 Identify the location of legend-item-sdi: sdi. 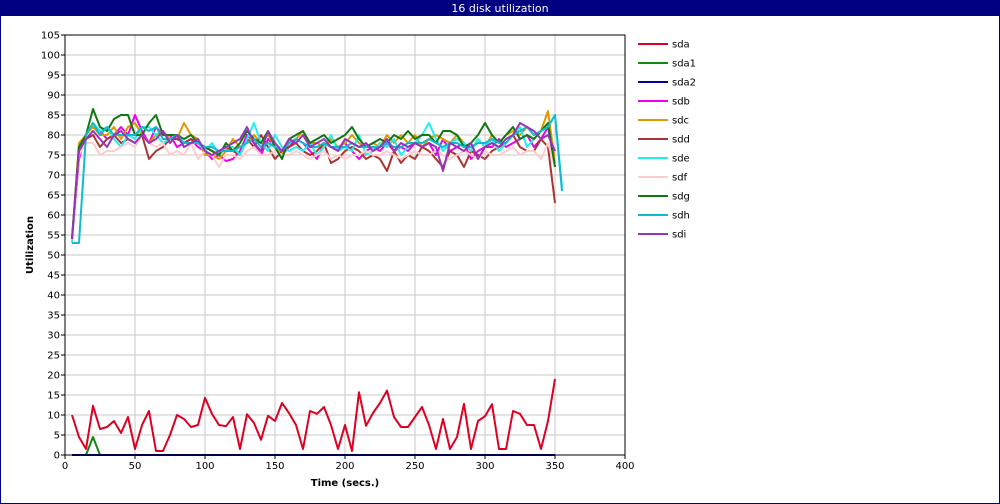
(662, 235).